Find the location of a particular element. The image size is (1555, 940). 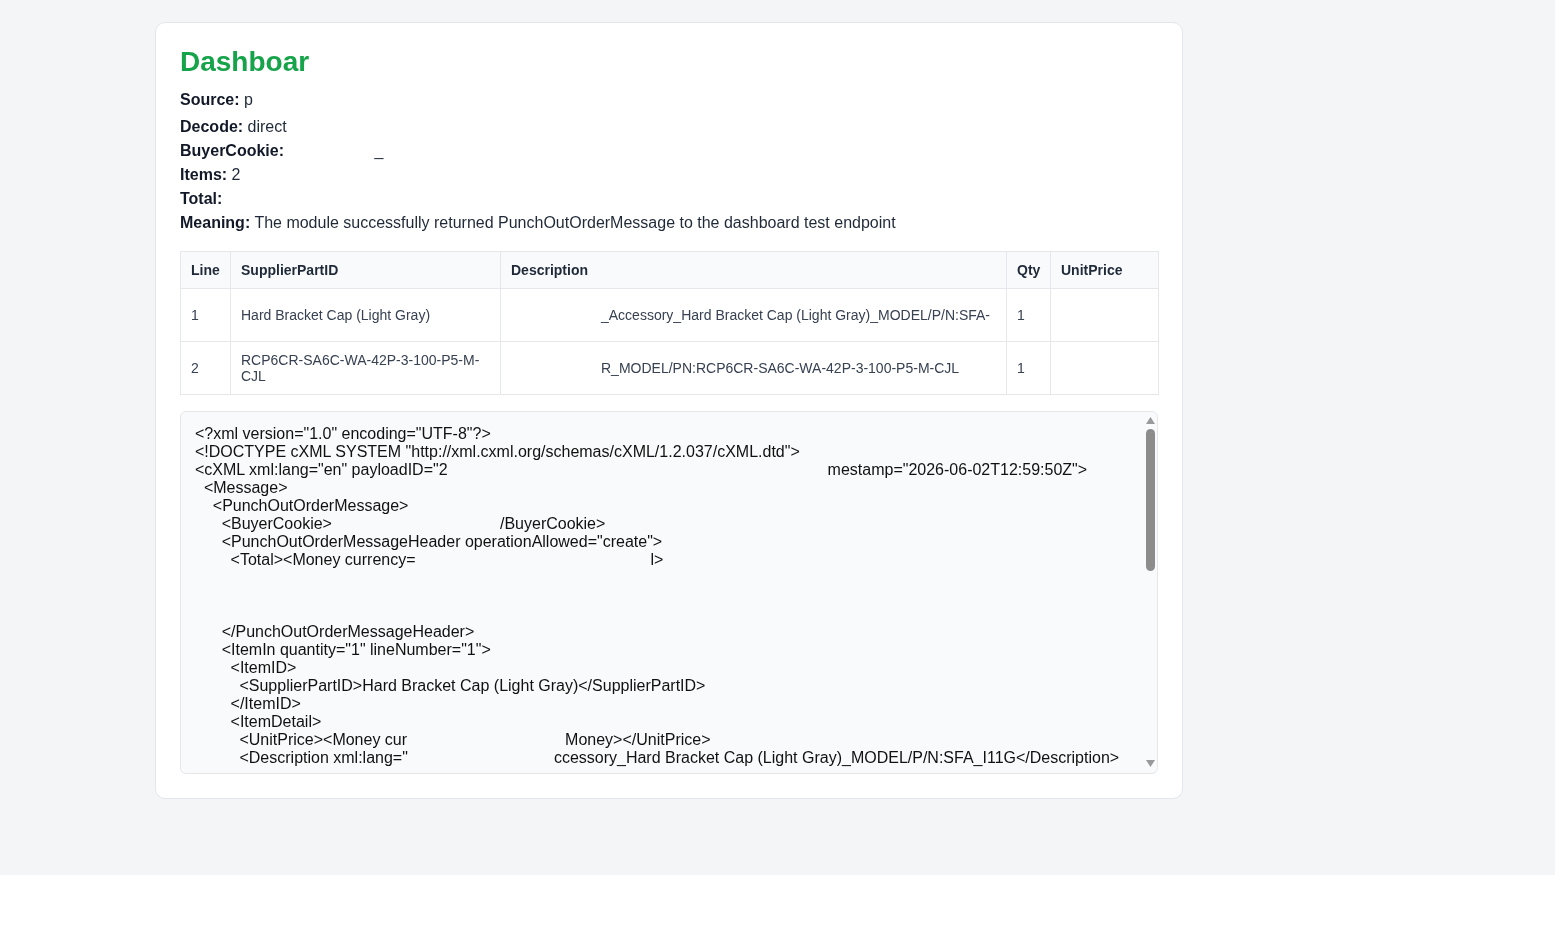

table-cell: RCP6CR-SA6C-WA-42P-3-100-P5-M-CJL is located at coordinates (365, 368).